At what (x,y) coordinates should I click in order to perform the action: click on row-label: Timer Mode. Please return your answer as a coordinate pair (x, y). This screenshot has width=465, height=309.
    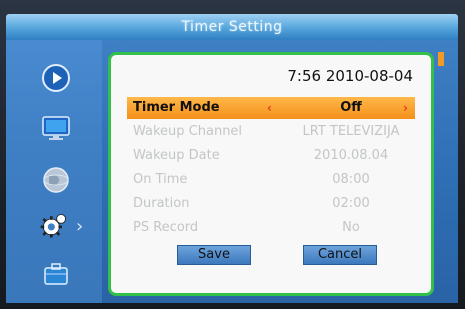
    Looking at the image, I should click on (176, 107).